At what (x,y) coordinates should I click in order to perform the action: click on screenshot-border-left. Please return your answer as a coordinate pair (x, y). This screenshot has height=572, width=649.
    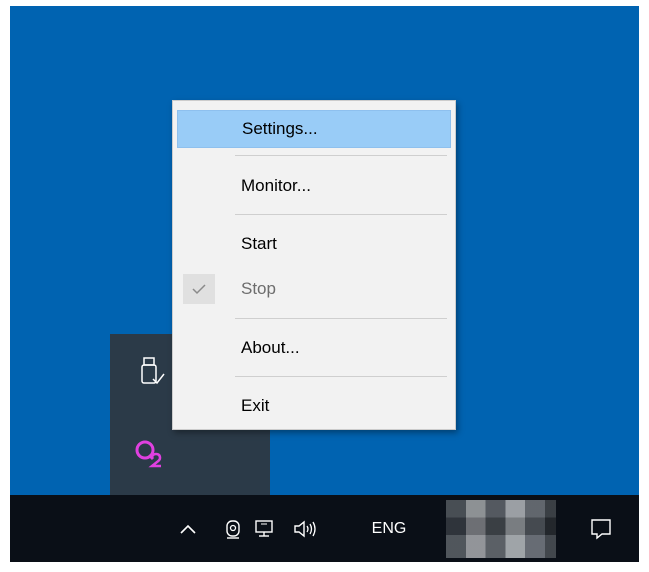
    Looking at the image, I should click on (5, 286).